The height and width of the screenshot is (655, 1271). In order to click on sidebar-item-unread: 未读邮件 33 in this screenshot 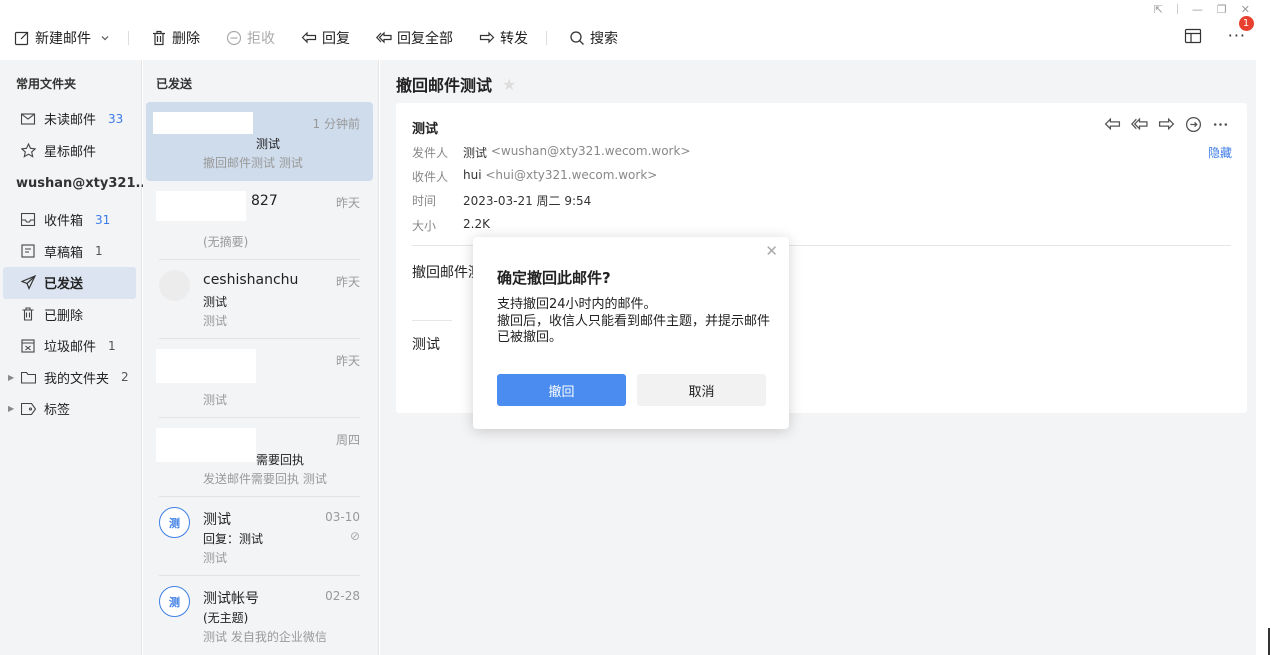, I will do `click(69, 119)`.